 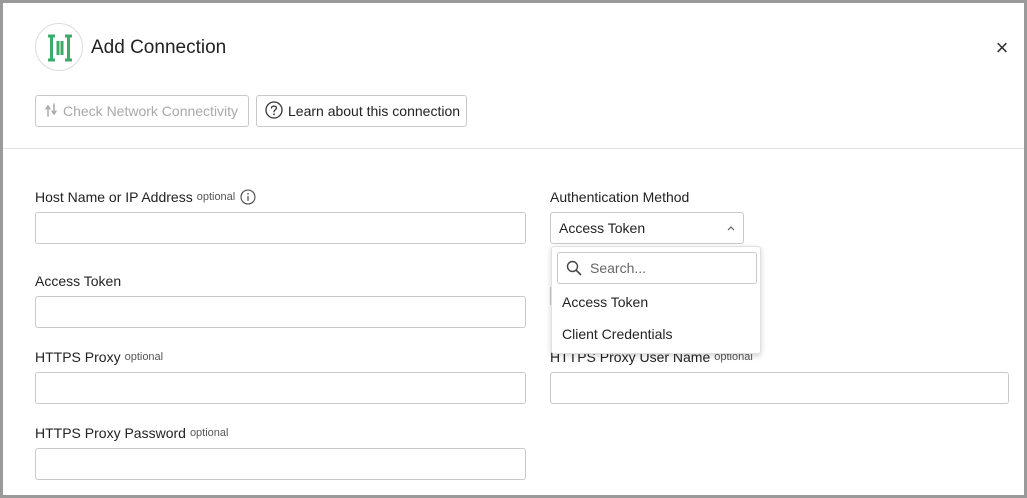 I want to click on https-proxy-password-optional-tag: optional, so click(x=209, y=433).